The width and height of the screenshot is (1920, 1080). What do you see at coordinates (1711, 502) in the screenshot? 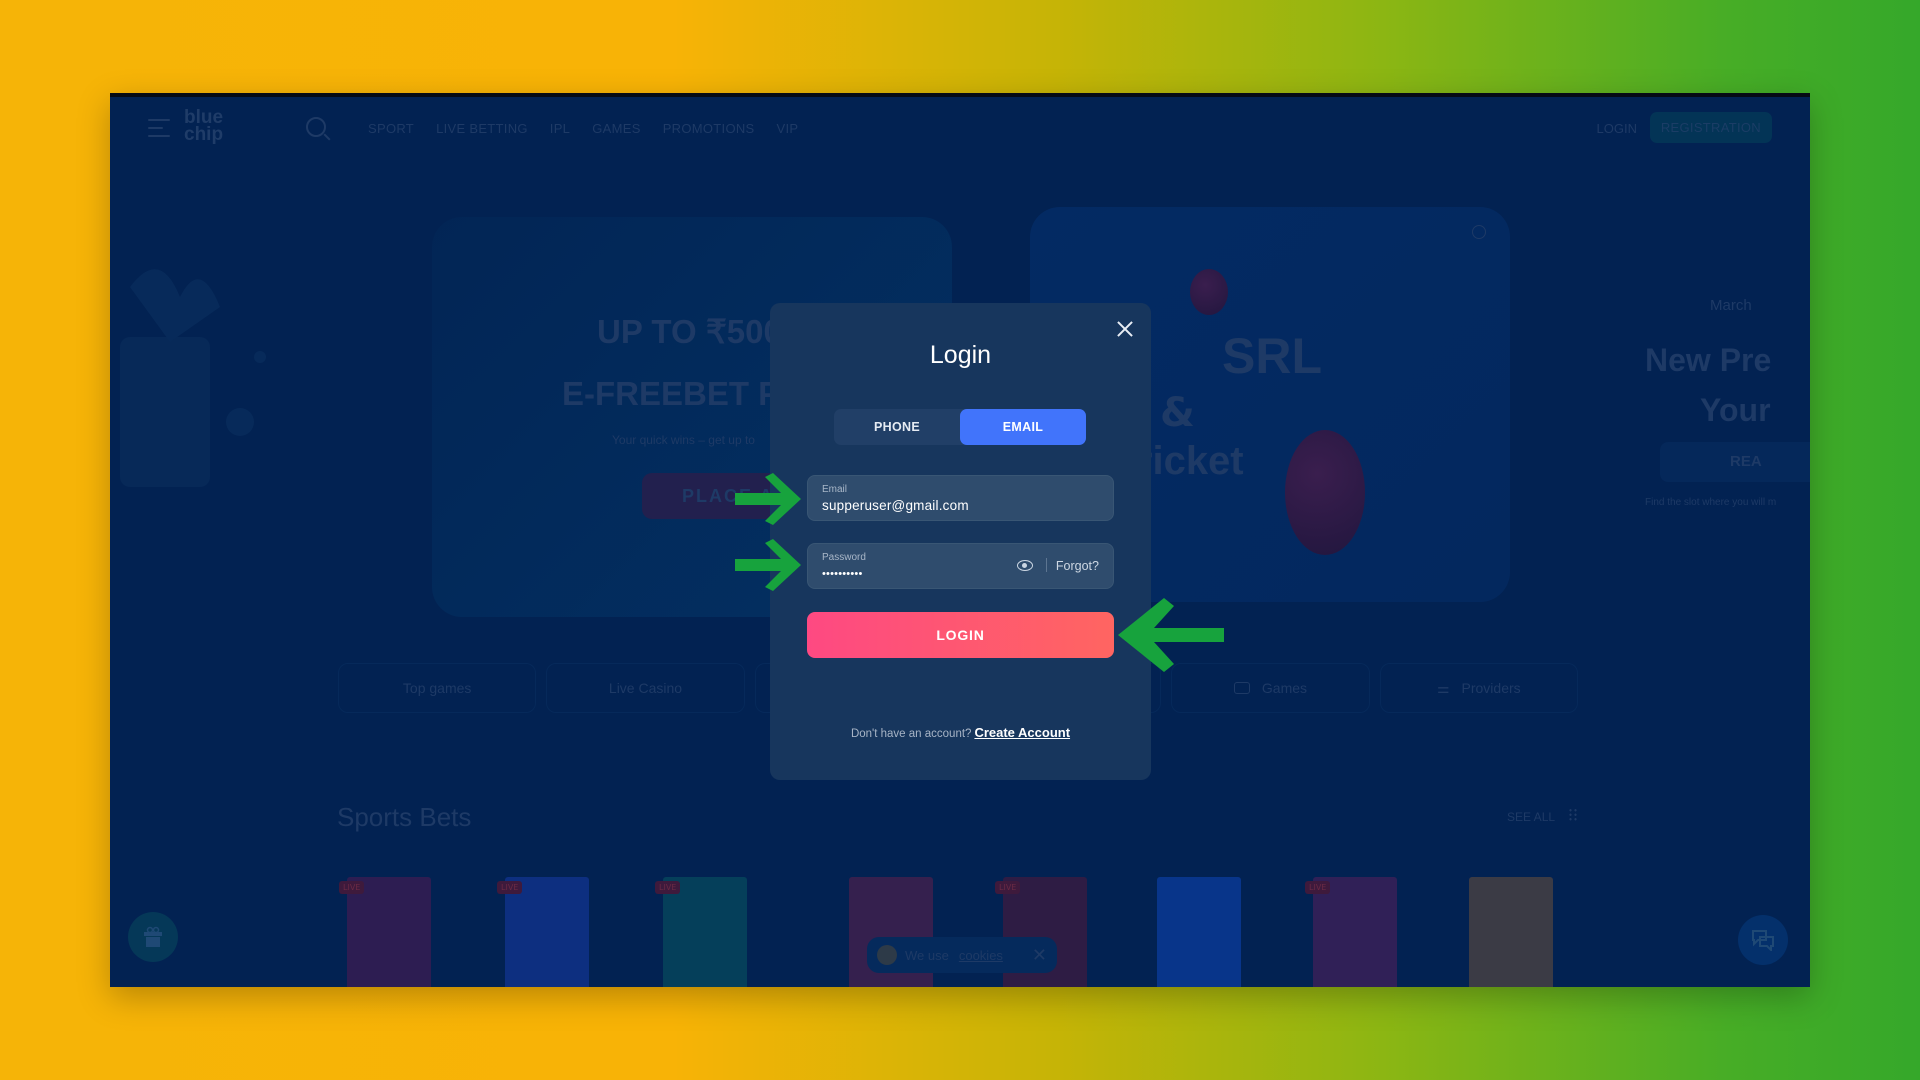
I see `promo-text: Find the slot where you will m` at bounding box center [1711, 502].